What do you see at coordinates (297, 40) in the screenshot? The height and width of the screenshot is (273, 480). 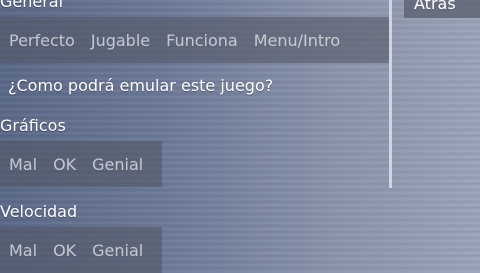 I see `choice-menu-intro: Menu/Intro` at bounding box center [297, 40].